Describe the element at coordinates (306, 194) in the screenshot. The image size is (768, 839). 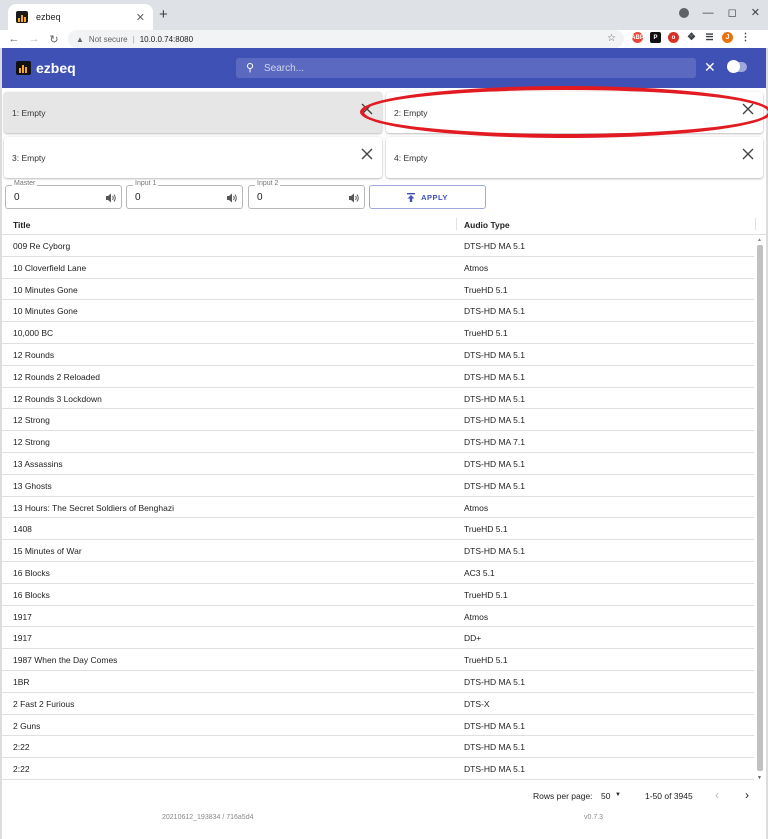
I see `input2-volume-field: Input 2 0` at that location.